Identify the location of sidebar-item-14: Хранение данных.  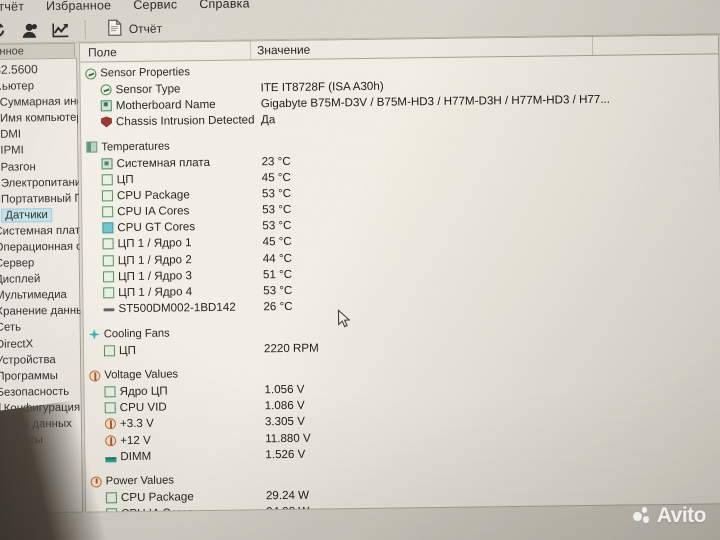
(42, 312).